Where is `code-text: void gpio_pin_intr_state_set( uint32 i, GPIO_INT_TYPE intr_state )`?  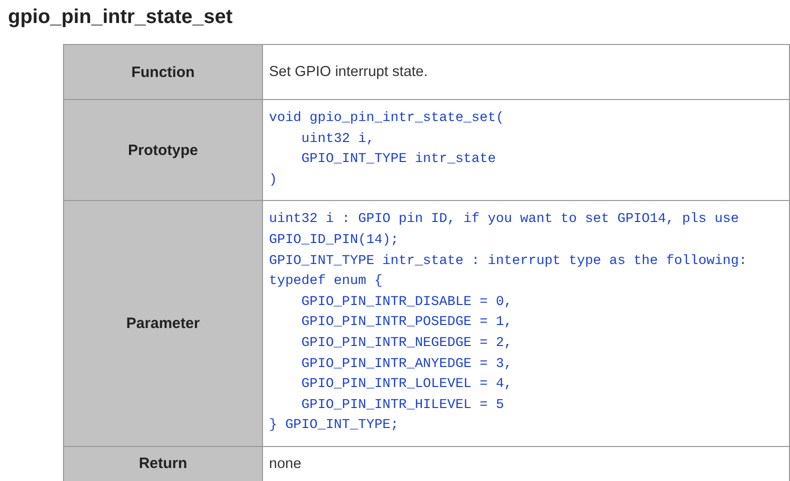
code-text: void gpio_pin_intr_state_set( uint32 i, GPIO_INT_TYPE intr_state ) is located at coordinates (387, 150).